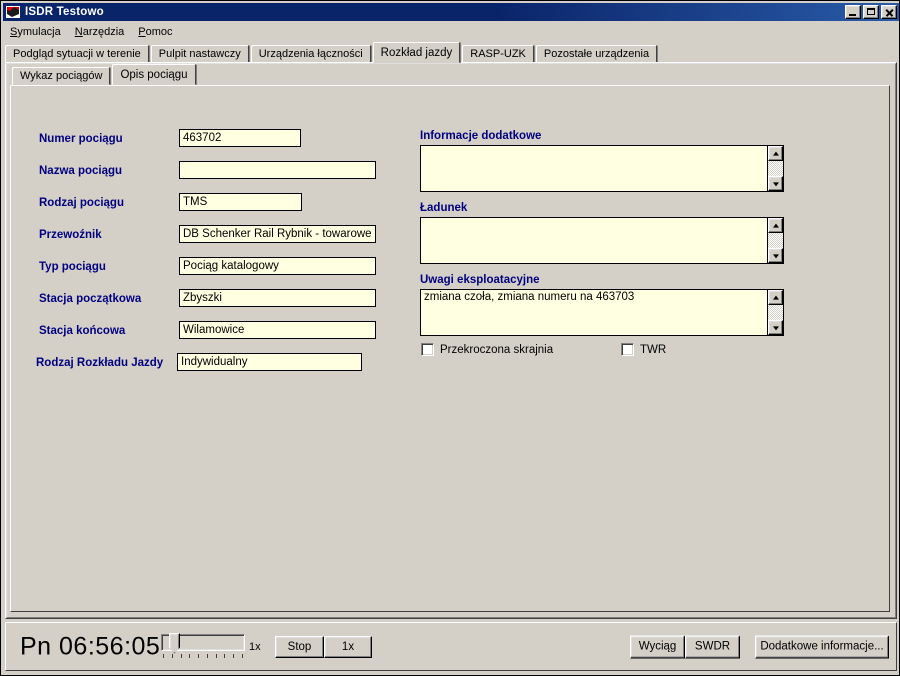 The height and width of the screenshot is (676, 900). What do you see at coordinates (100, 363) in the screenshot?
I see `label-rodzaj-rozkladu-jazdy: Rodzaj Rozkładu Jazdy` at bounding box center [100, 363].